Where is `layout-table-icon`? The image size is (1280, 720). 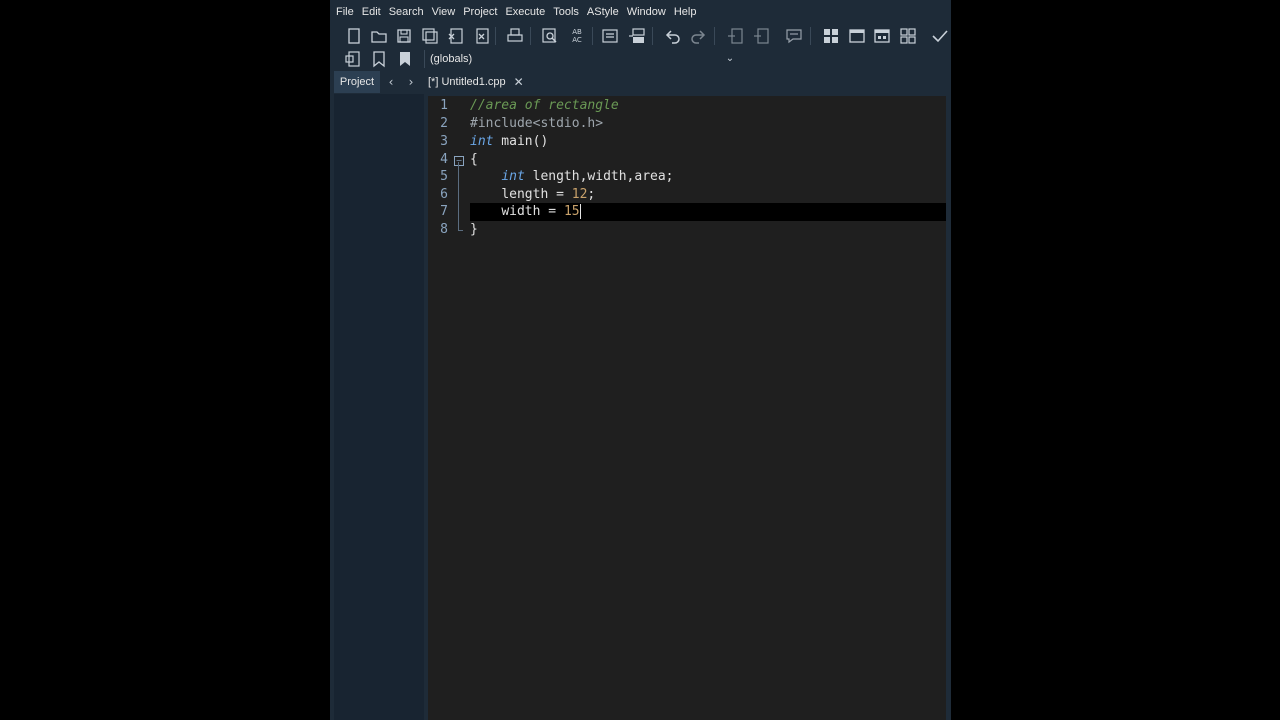
layout-table-icon is located at coordinates (882, 36).